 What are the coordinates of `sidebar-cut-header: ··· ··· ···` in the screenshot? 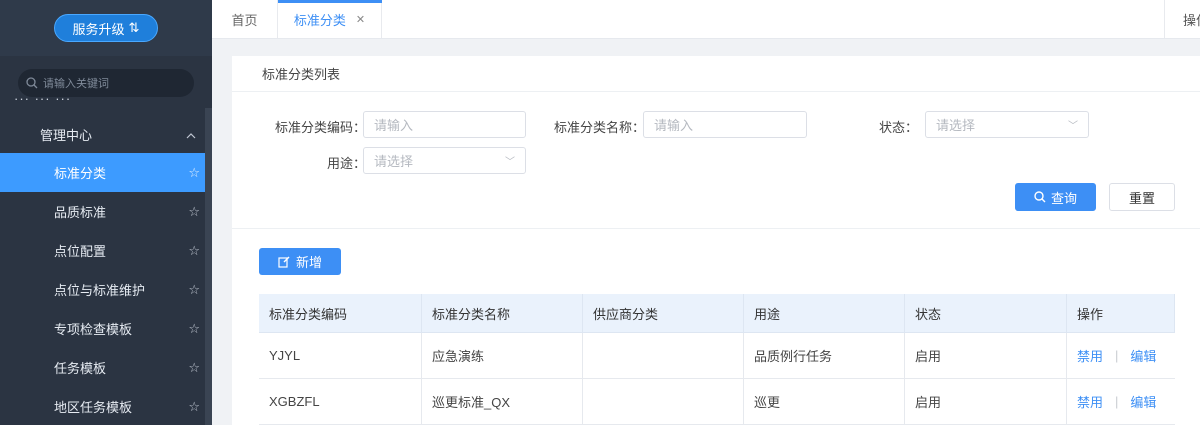 It's located at (106, 106).